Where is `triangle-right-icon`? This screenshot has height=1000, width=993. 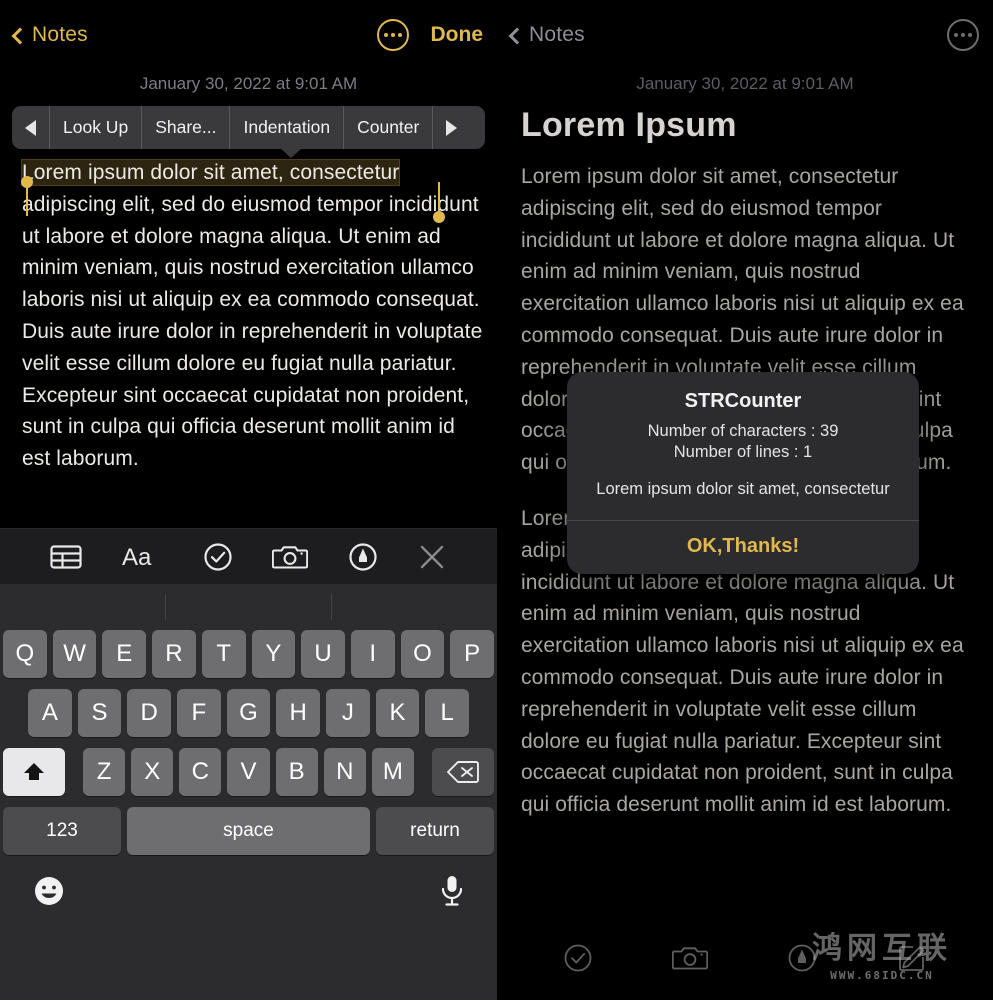 triangle-right-icon is located at coordinates (452, 127).